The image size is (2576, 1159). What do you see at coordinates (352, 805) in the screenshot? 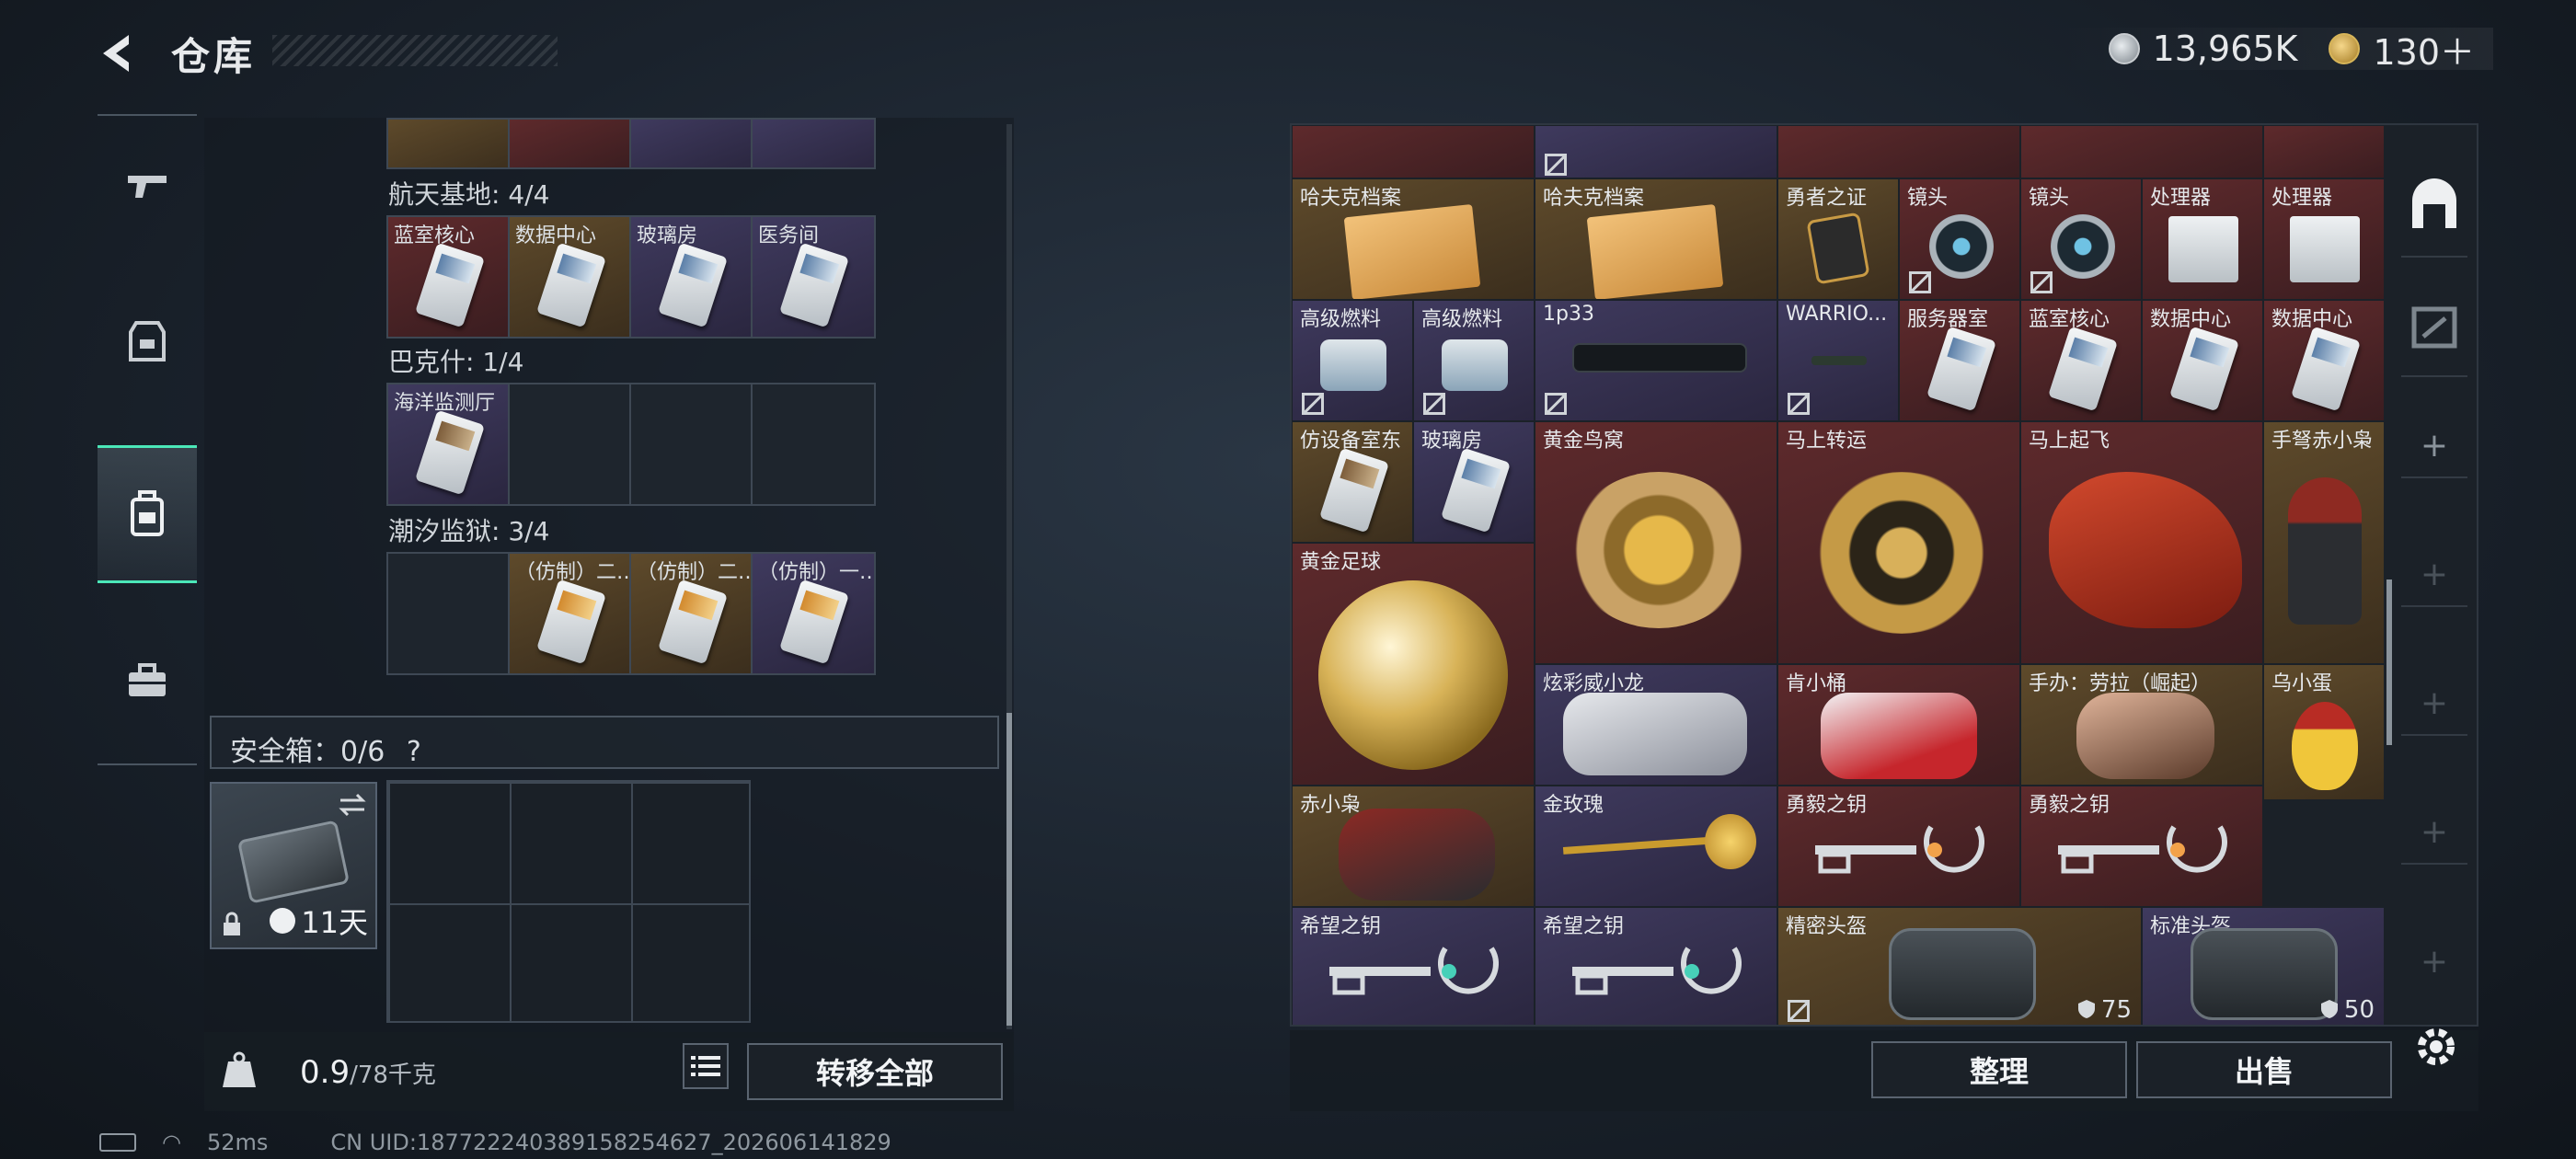
I see `swap-icon` at bounding box center [352, 805].